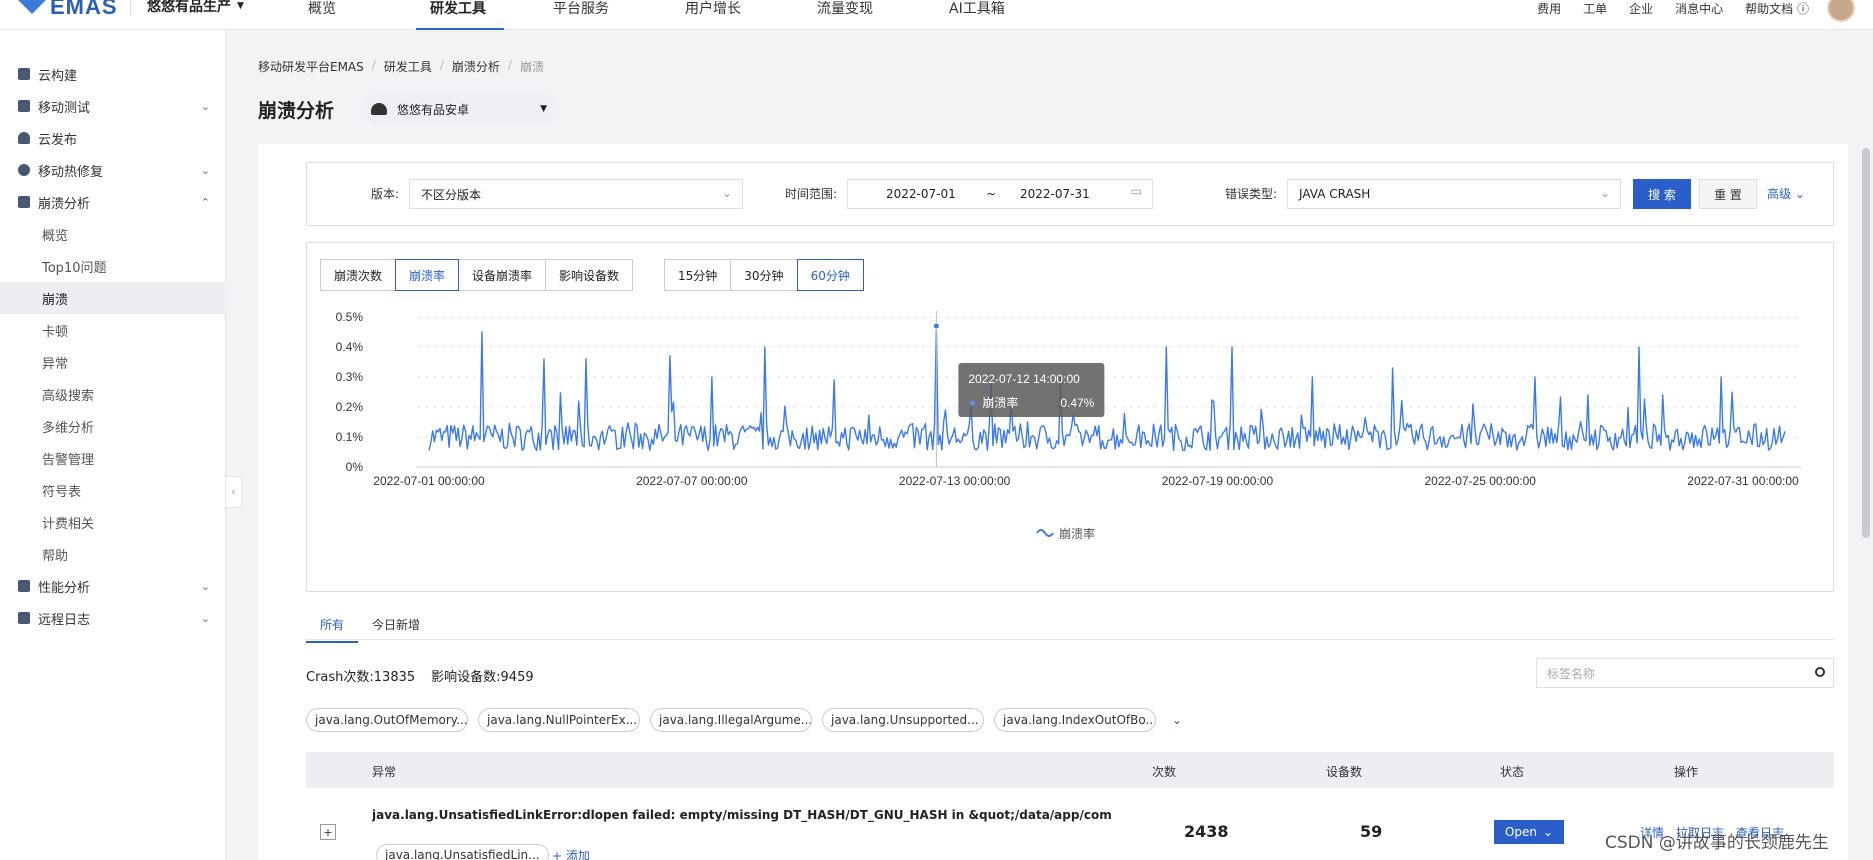 This screenshot has width=1873, height=860. I want to click on app-selector: 悠悠有品安卓 ▼, so click(460, 109).